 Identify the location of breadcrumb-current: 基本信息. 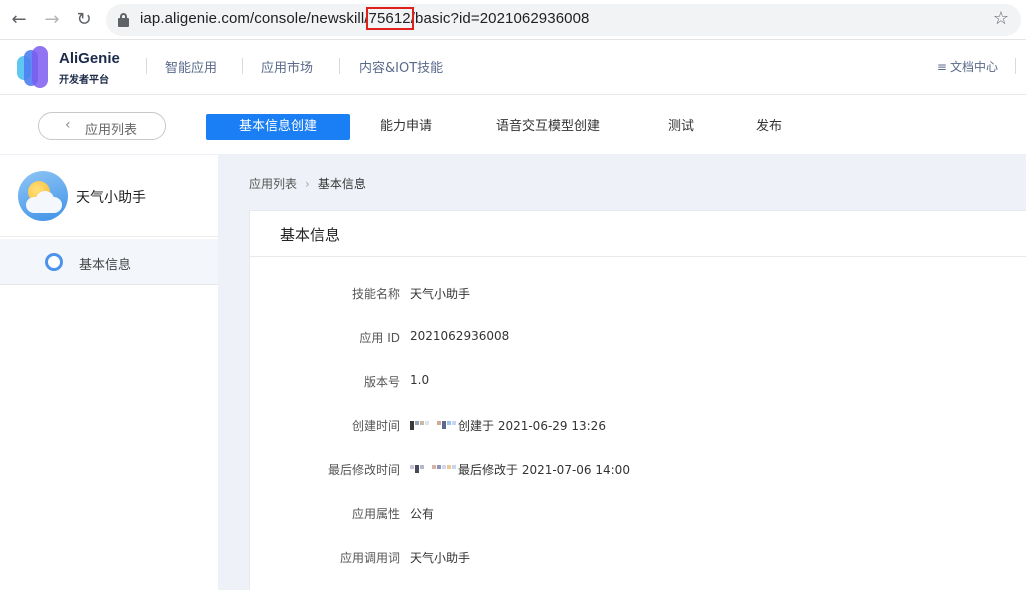
(341, 184).